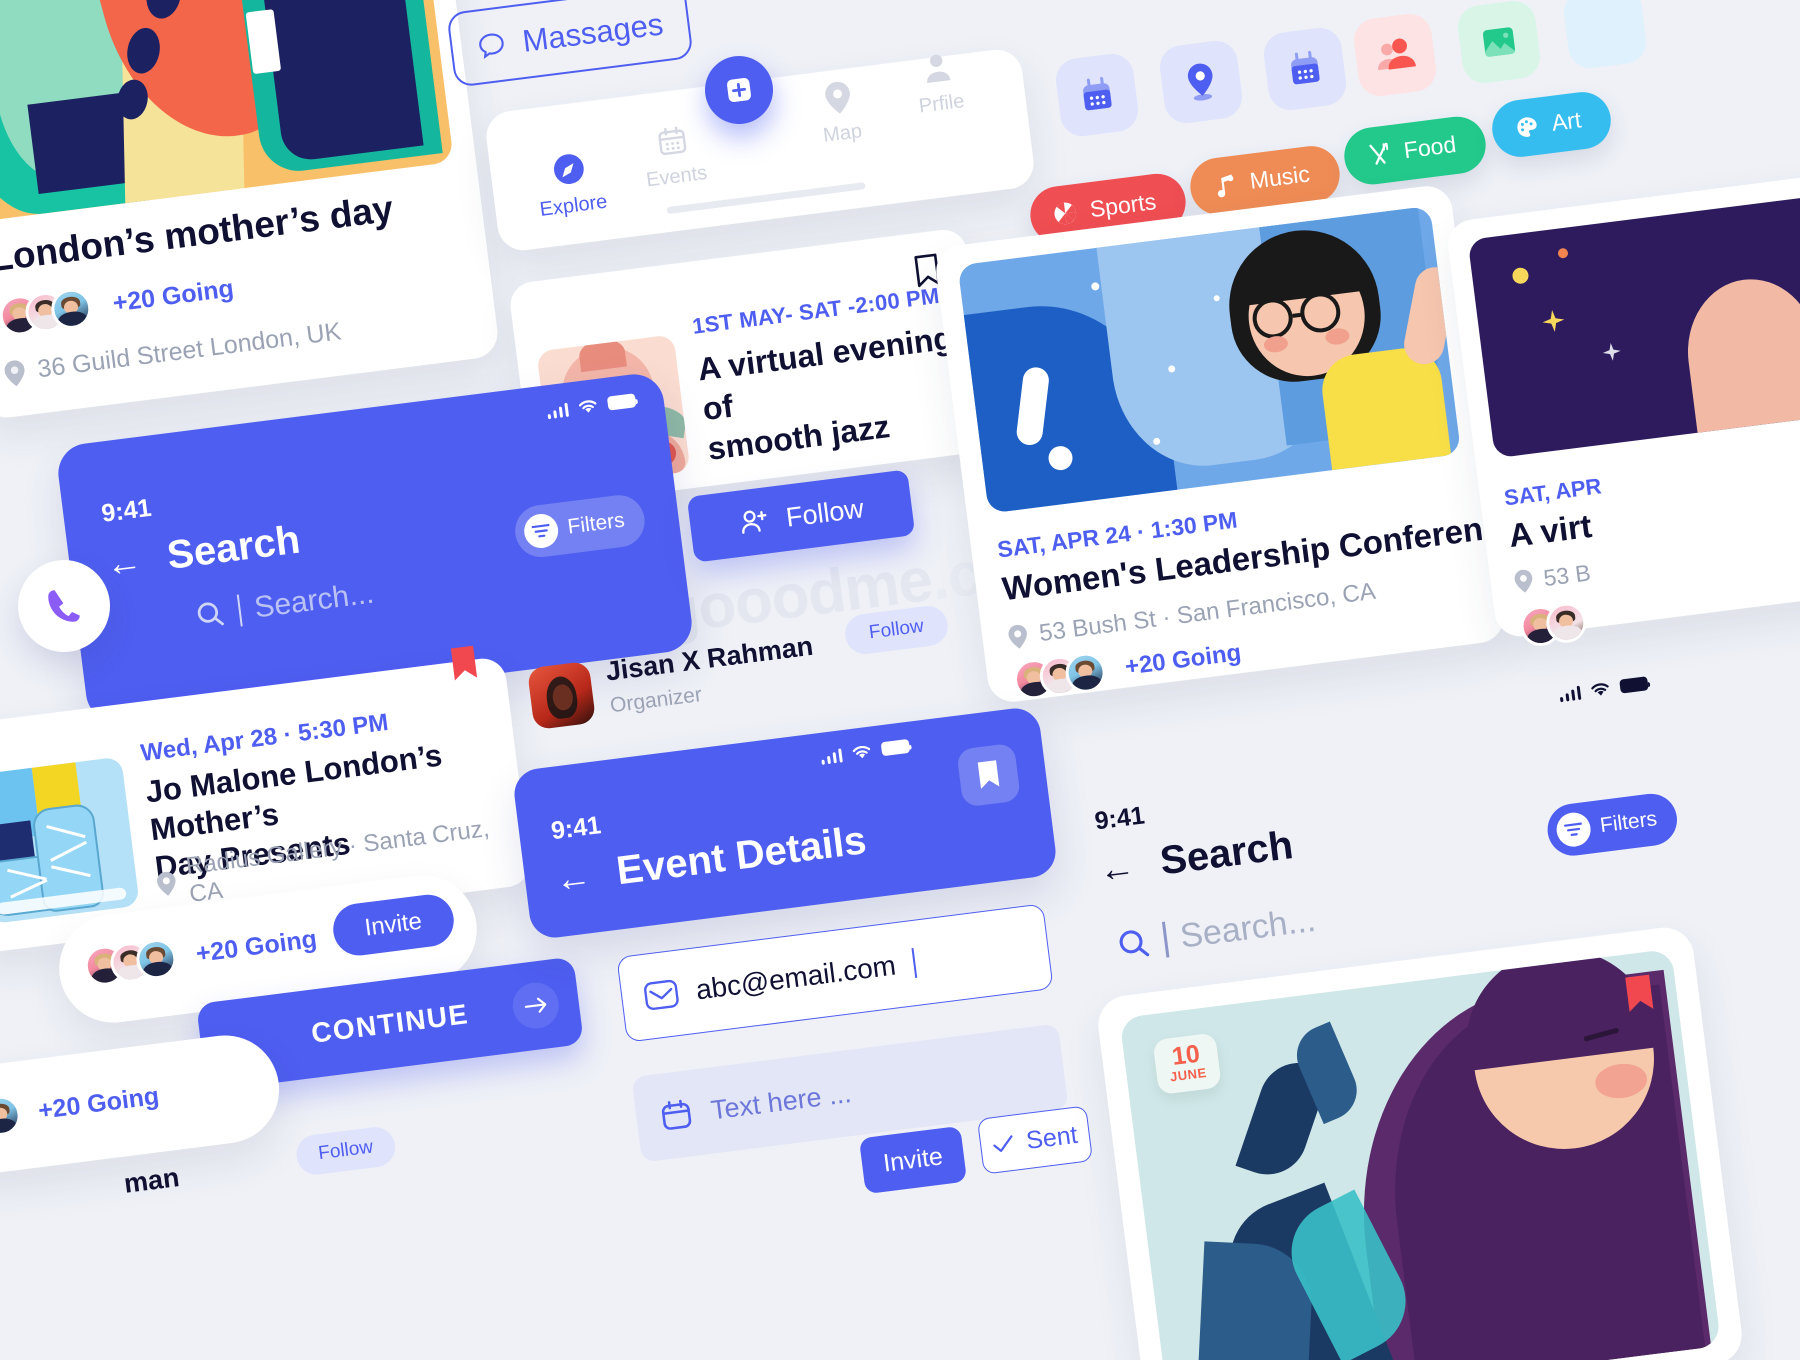 The image size is (1800, 1360). I want to click on massages-button: Massages, so click(570, 44).